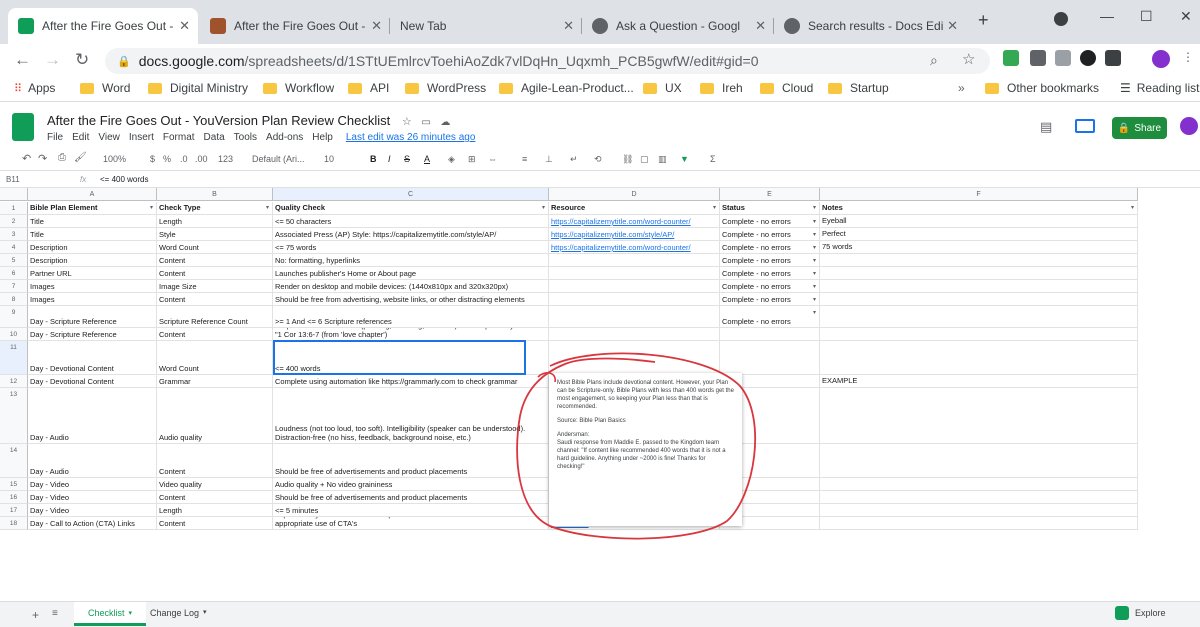 This screenshot has width=1200, height=627. What do you see at coordinates (445, 88) in the screenshot?
I see `bookmark-folder: WordPress` at bounding box center [445, 88].